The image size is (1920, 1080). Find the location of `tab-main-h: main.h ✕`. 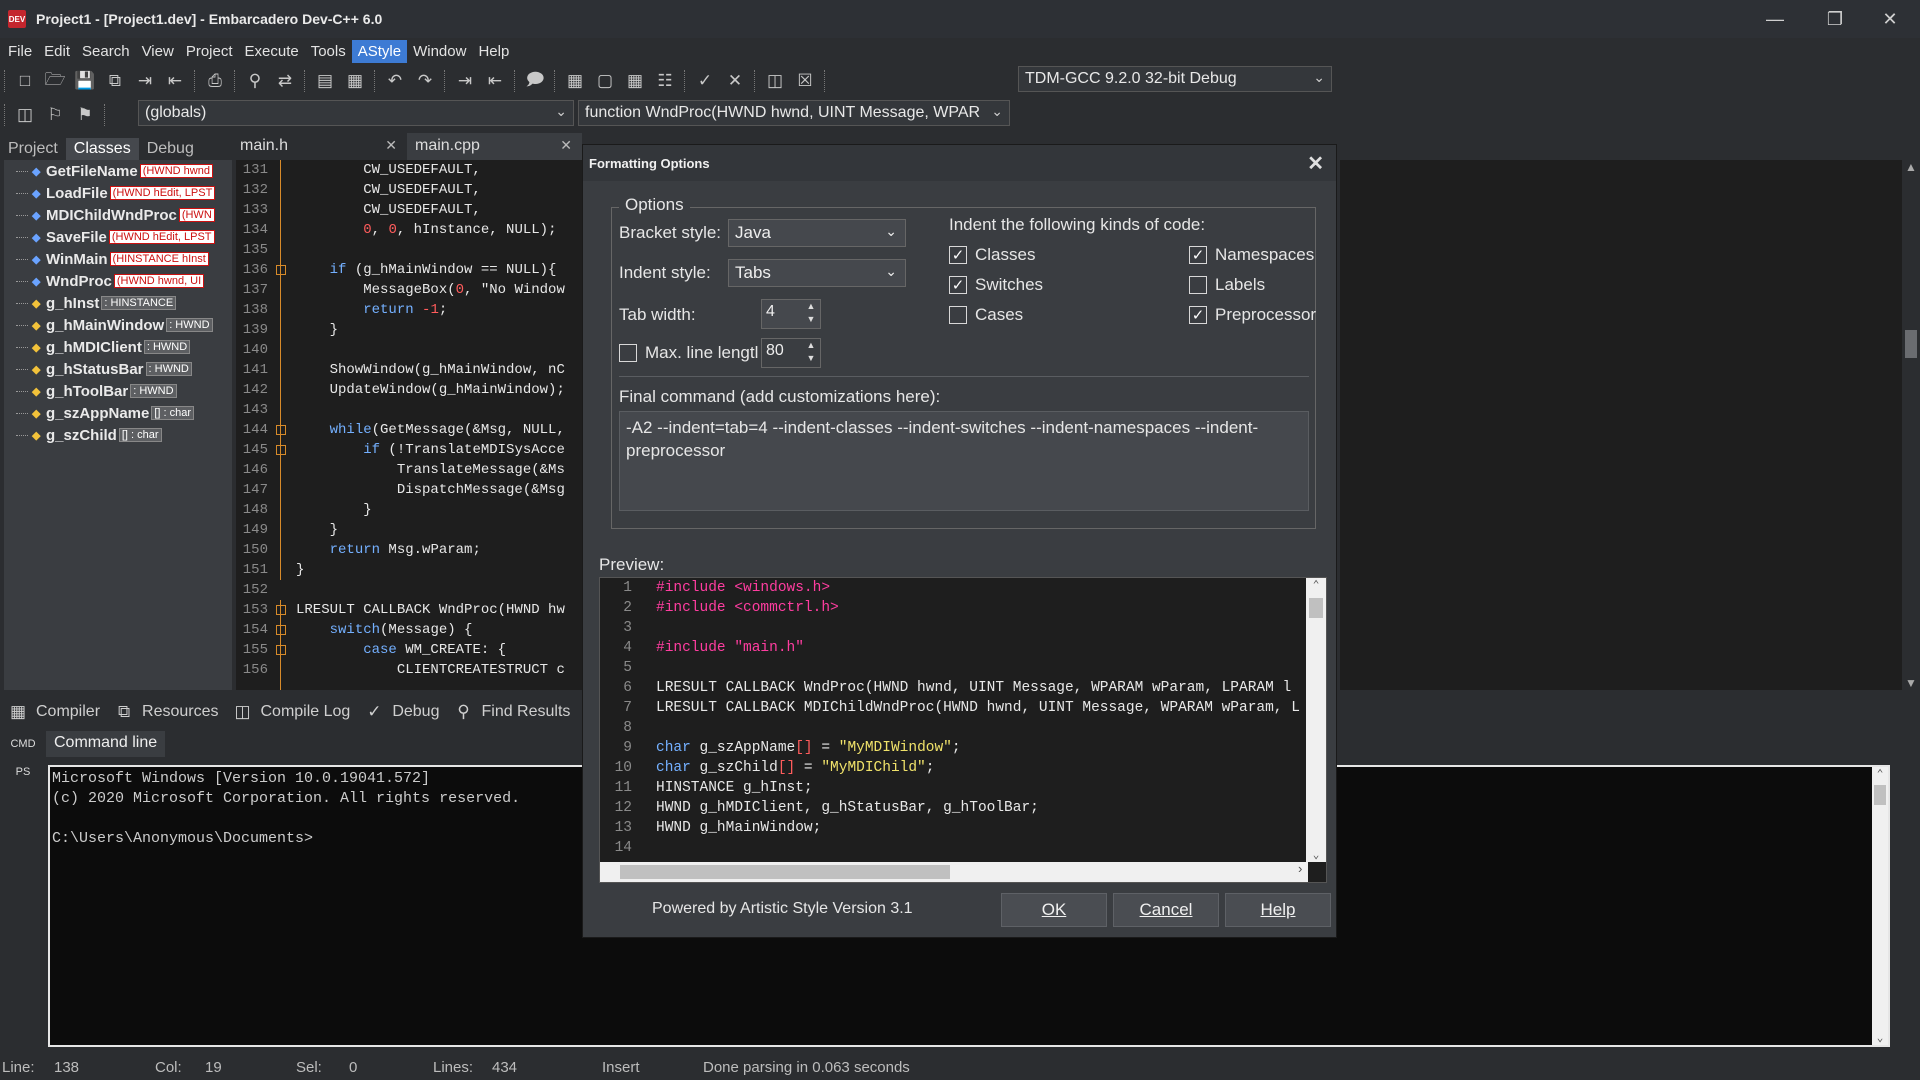

tab-main-h: main.h ✕ is located at coordinates (319, 146).